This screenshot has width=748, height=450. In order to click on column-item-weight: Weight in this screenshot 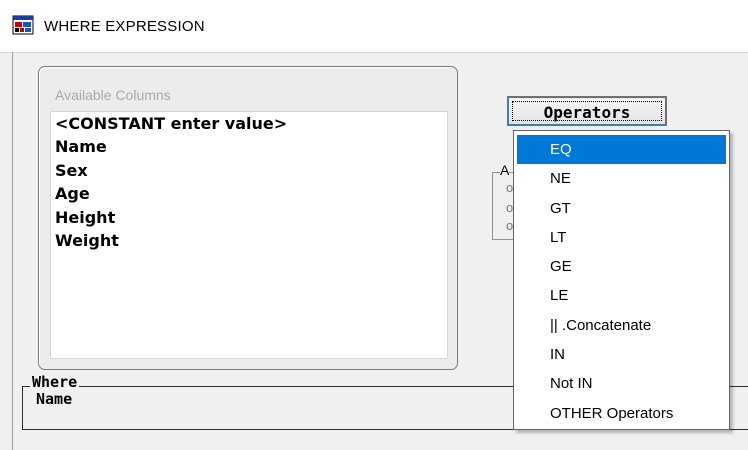, I will do `click(249, 240)`.